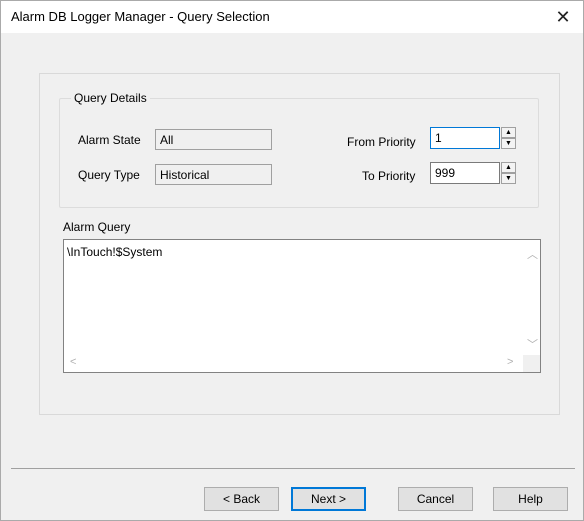  What do you see at coordinates (241, 499) in the screenshot?
I see `back-button: < Back` at bounding box center [241, 499].